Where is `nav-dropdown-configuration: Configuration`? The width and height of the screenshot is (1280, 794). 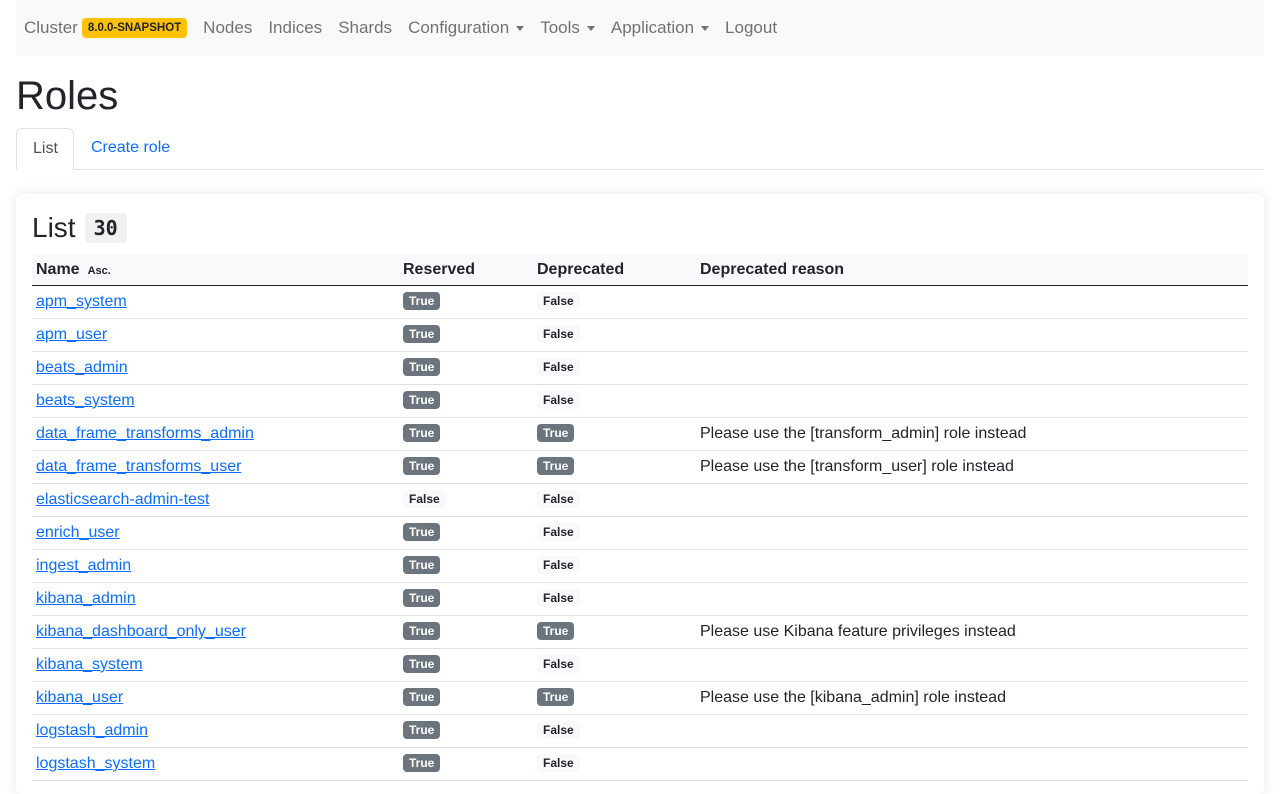
nav-dropdown-configuration: Configuration is located at coordinates (466, 28).